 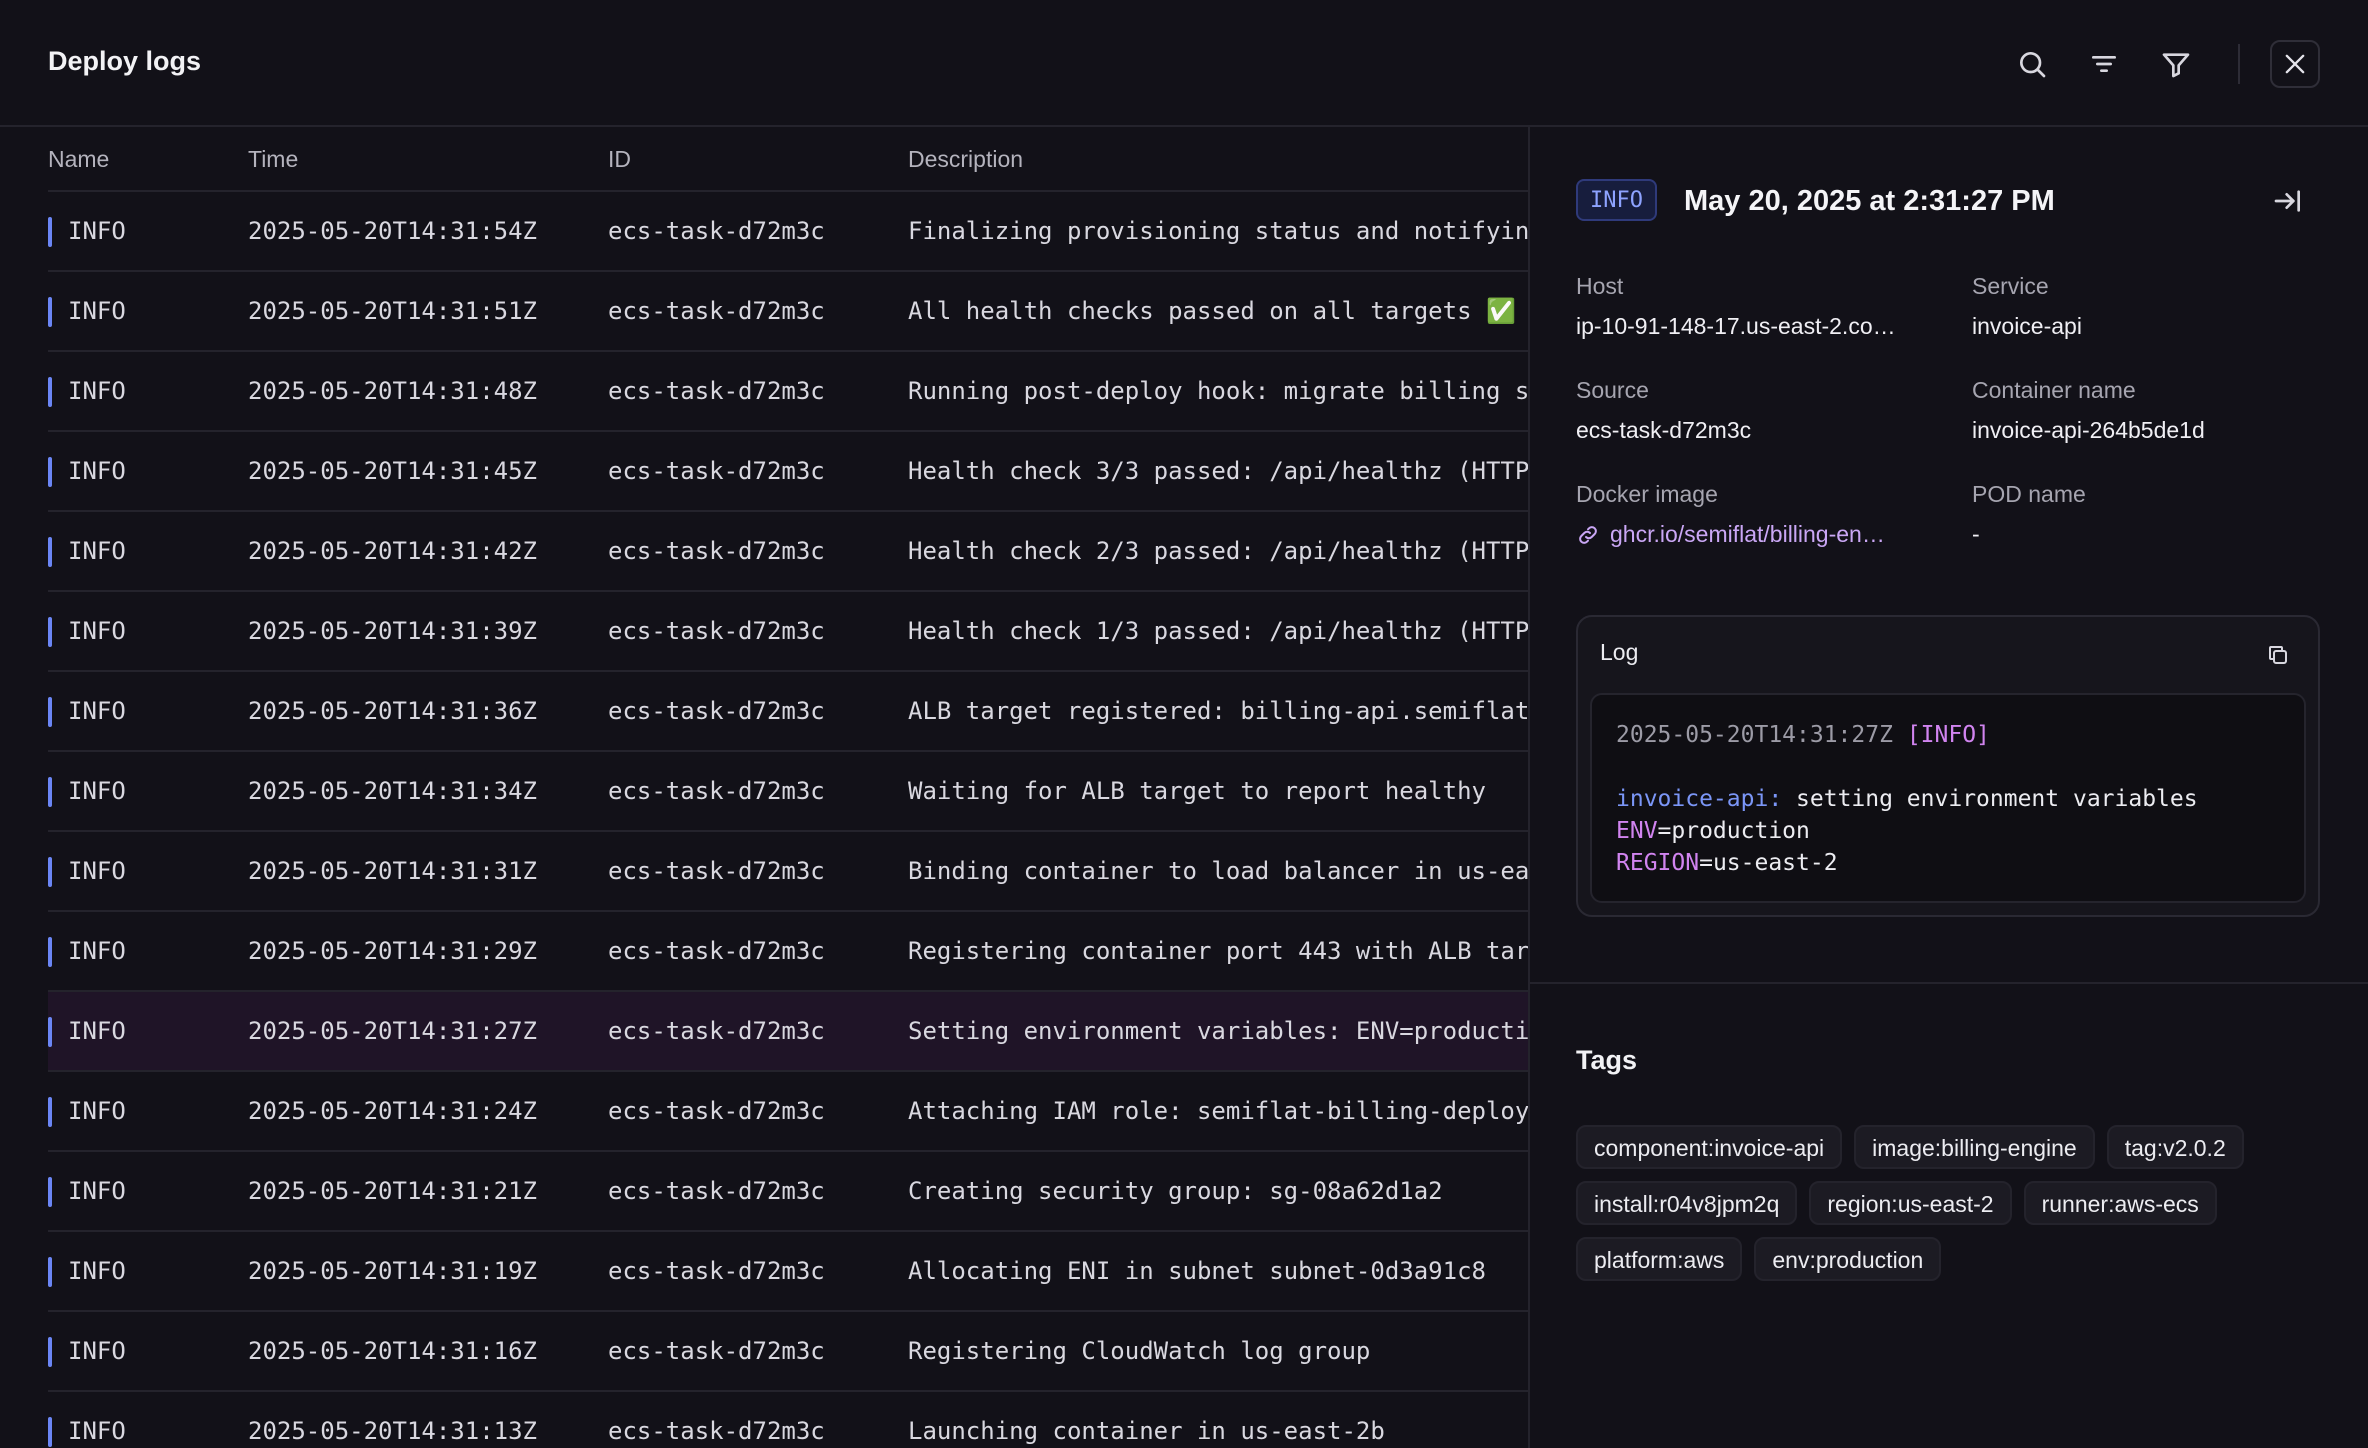 What do you see at coordinates (392, 631) in the screenshot?
I see `row-time: 2025-05-20T14:31:39Z` at bounding box center [392, 631].